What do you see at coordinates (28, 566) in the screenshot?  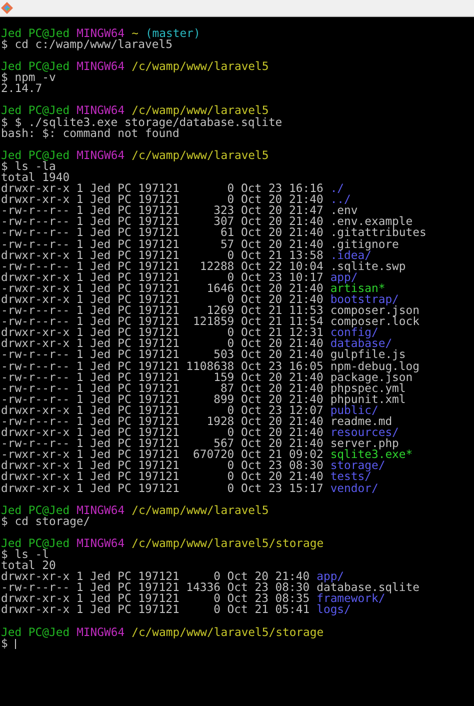 I see `output-line: total 20` at bounding box center [28, 566].